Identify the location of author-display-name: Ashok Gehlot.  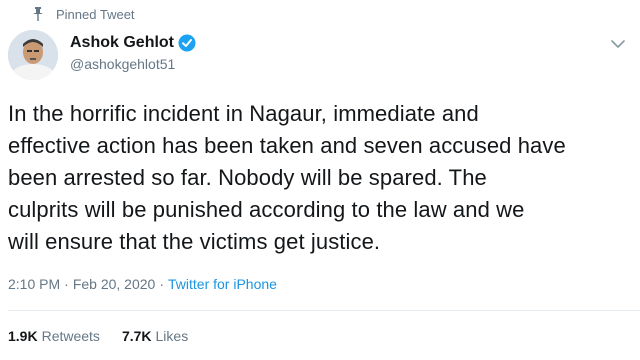
(122, 43).